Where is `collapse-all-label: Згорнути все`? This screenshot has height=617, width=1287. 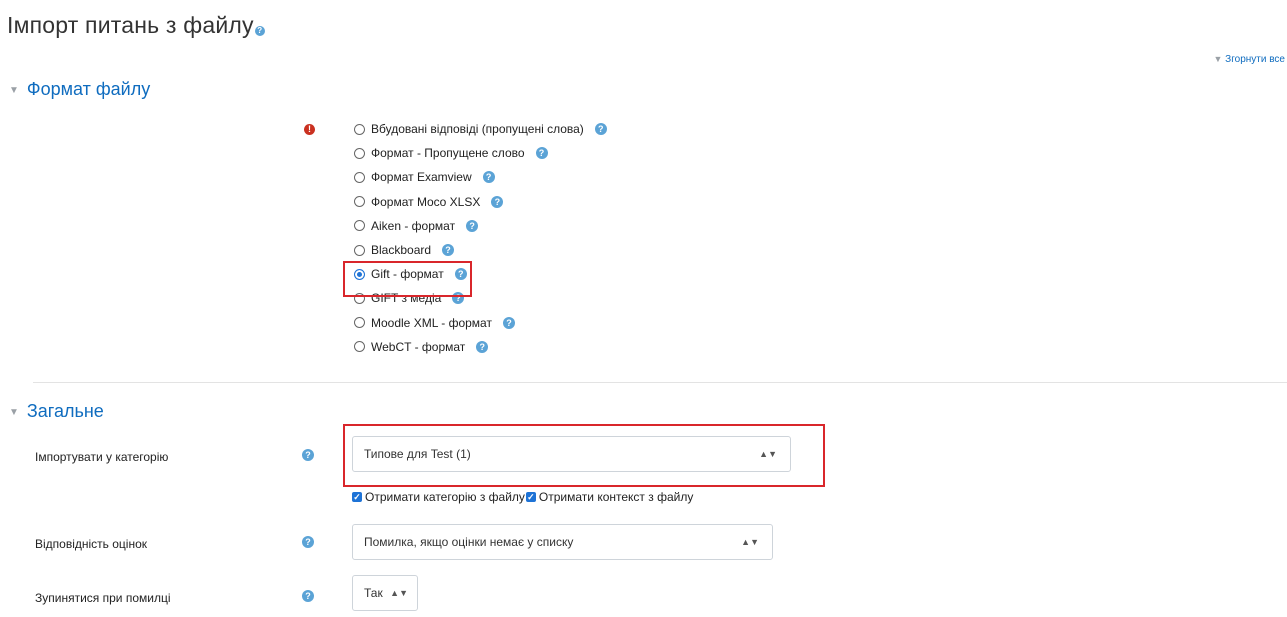
collapse-all-label: Згорнути все is located at coordinates (1255, 59).